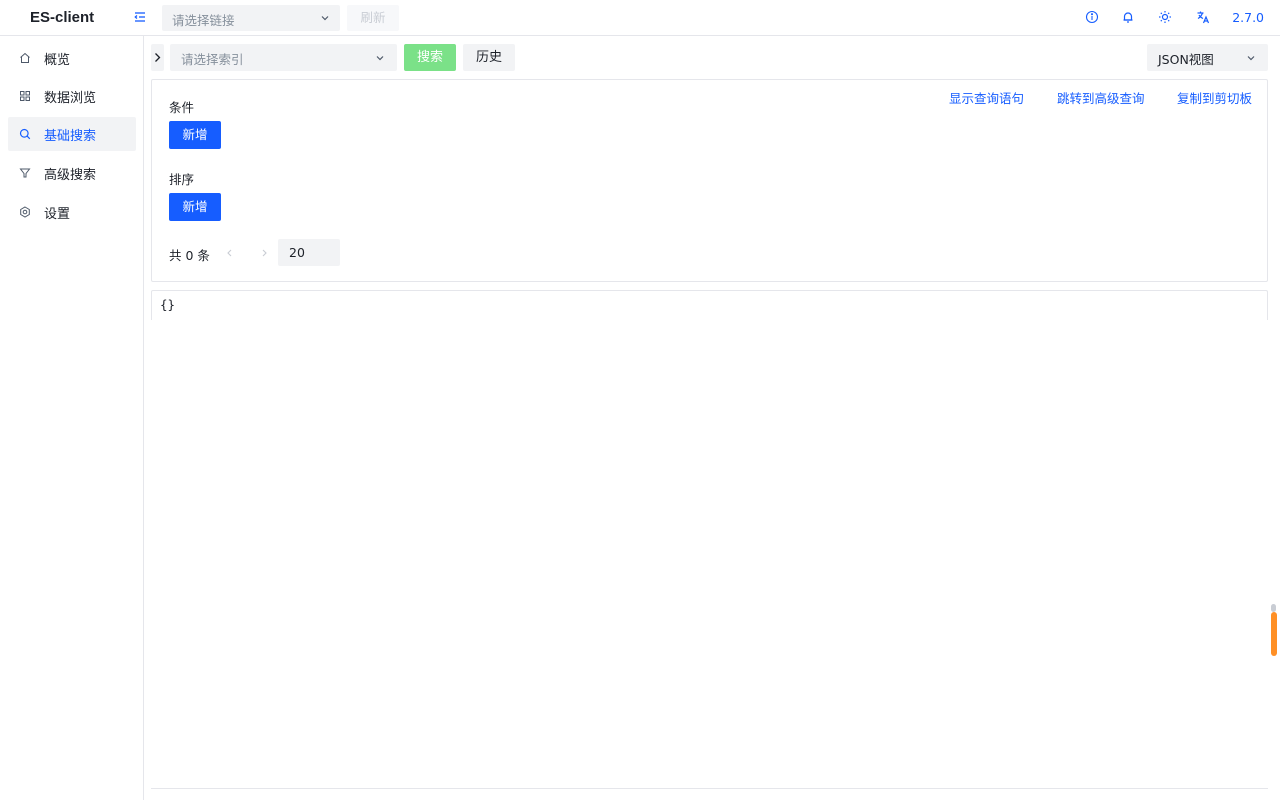  I want to click on result-json: {}, so click(168, 304).